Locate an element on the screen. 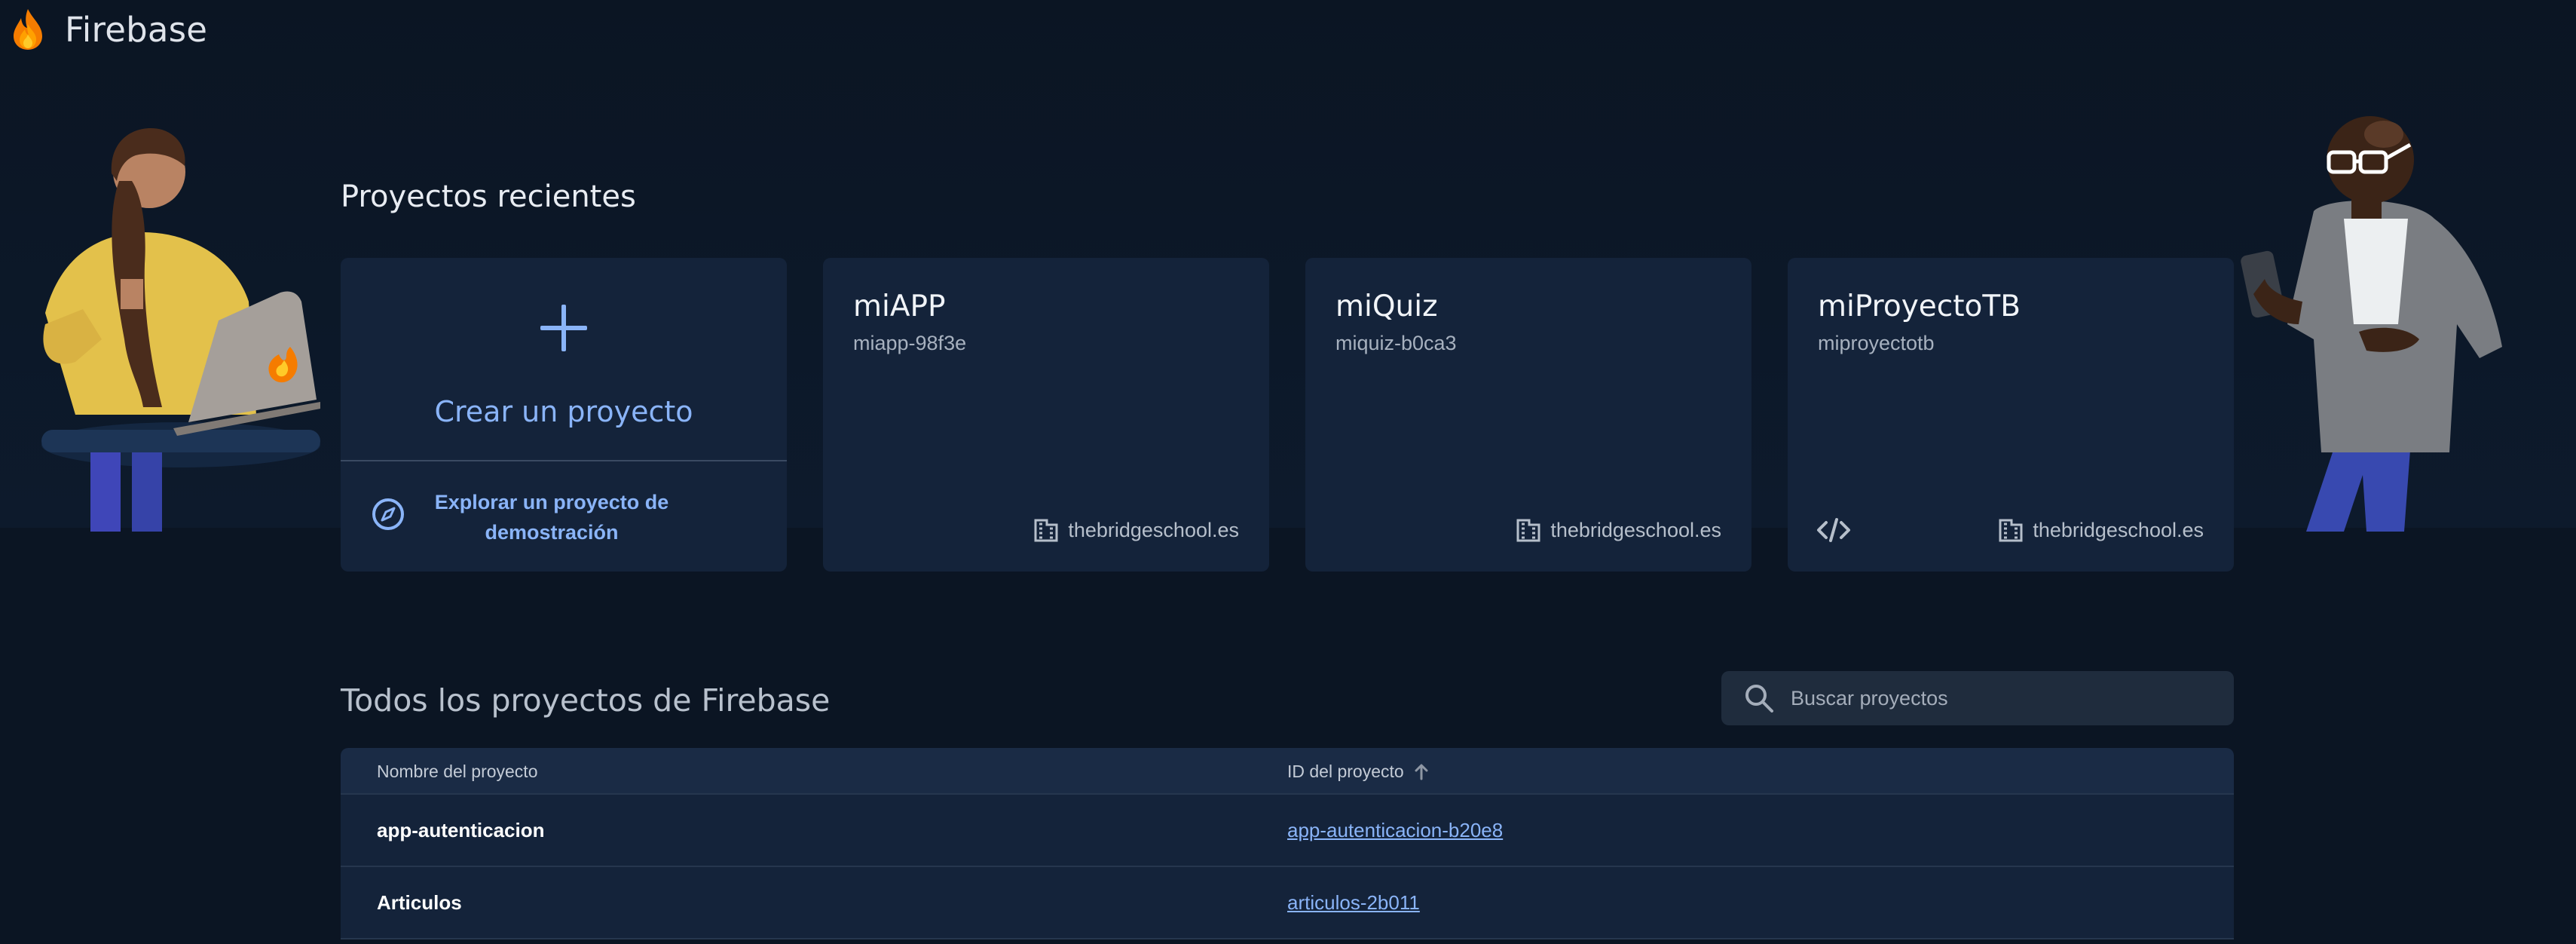 This screenshot has width=2576, height=944. project-card-miquiz: miQuiz miquiz-b0ca3 thebridgeschool.es is located at coordinates (1528, 415).